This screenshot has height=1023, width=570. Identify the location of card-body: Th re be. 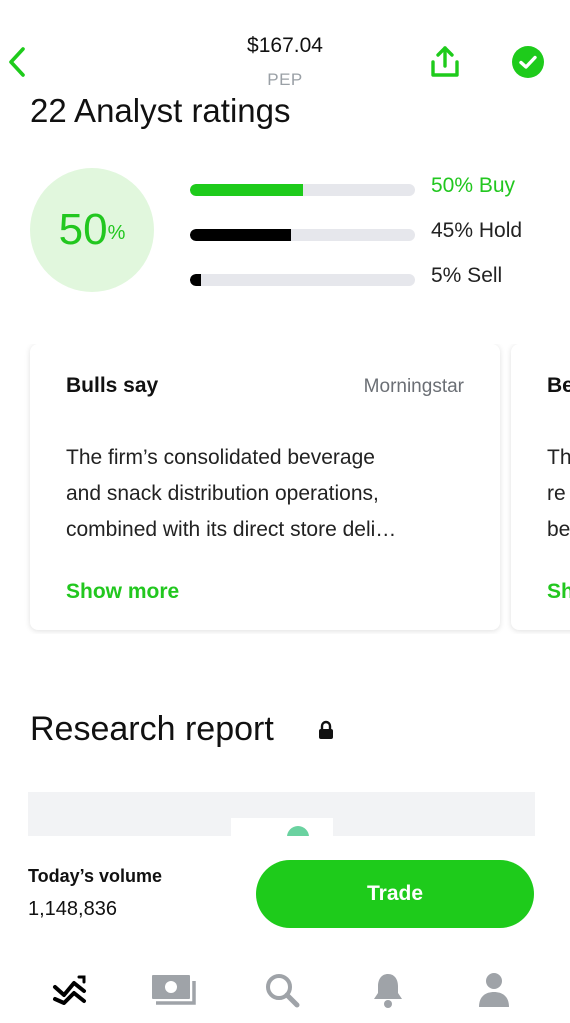
(558, 494).